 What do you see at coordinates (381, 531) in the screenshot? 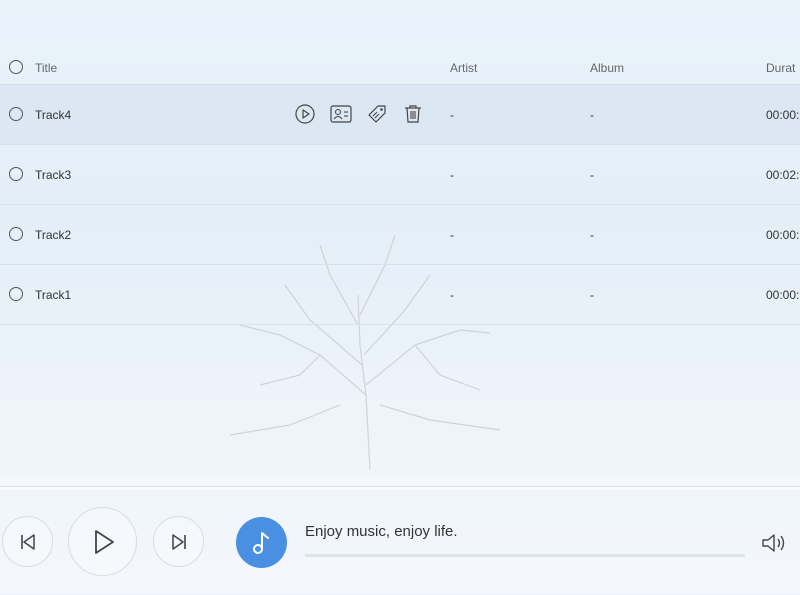
I see `now-playing-text: Enjoy music, enjoy life.` at bounding box center [381, 531].